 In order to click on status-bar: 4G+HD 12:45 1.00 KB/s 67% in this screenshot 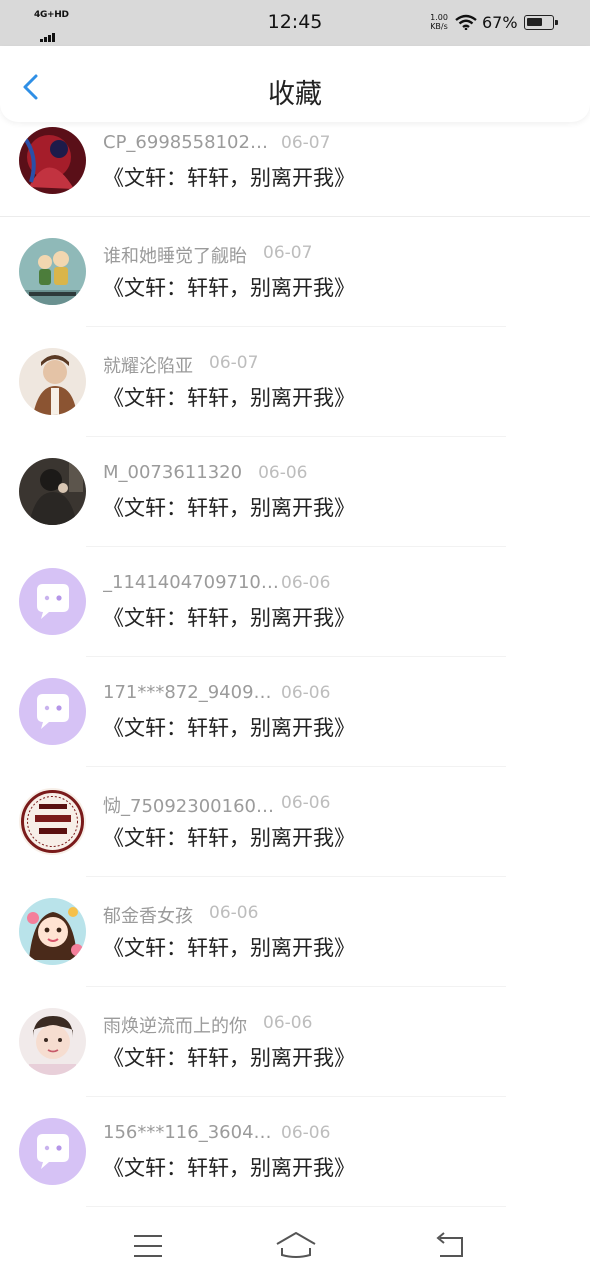, I will do `click(295, 23)`.